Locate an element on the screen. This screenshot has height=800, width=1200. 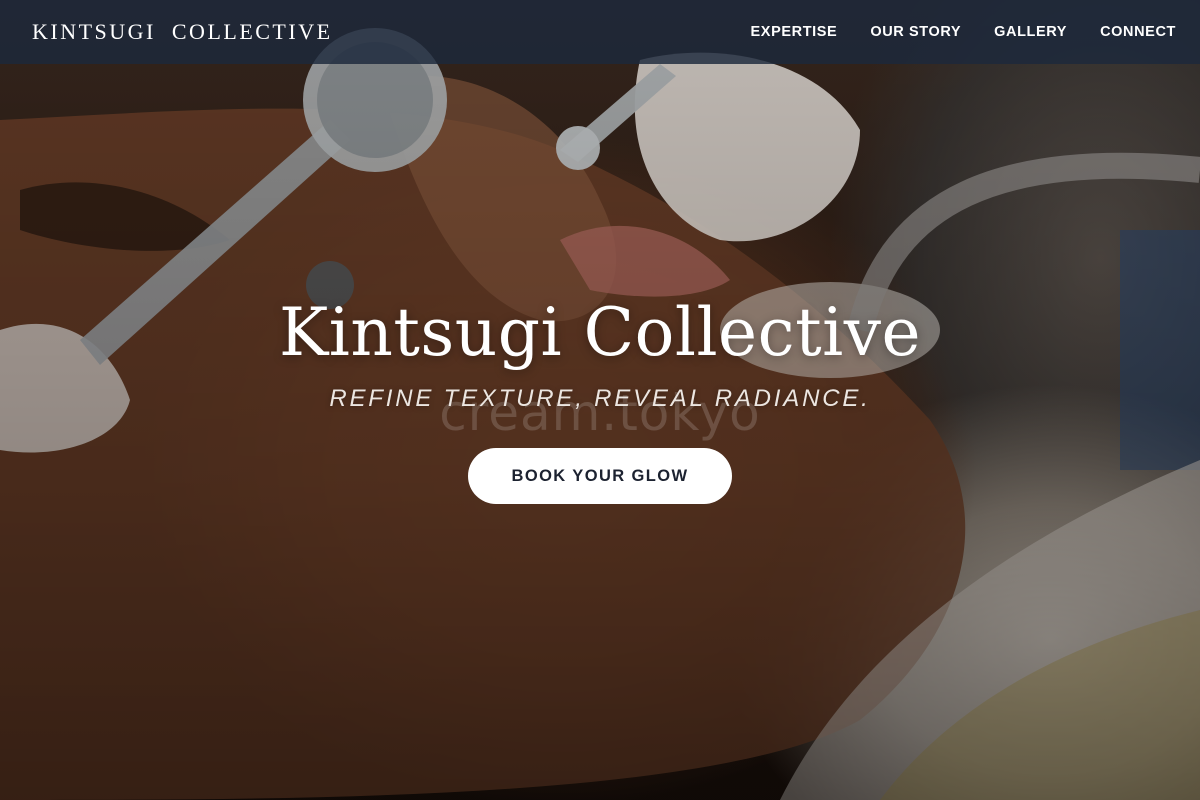
hero-tagline: REFINE TEXTURE, REVEAL RADIANCE. is located at coordinates (600, 398).